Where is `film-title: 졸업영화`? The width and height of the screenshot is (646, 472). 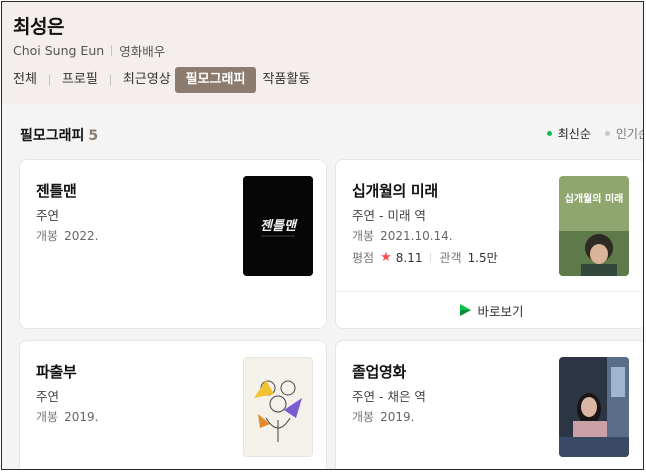
film-title: 졸업영화 is located at coordinates (379, 371).